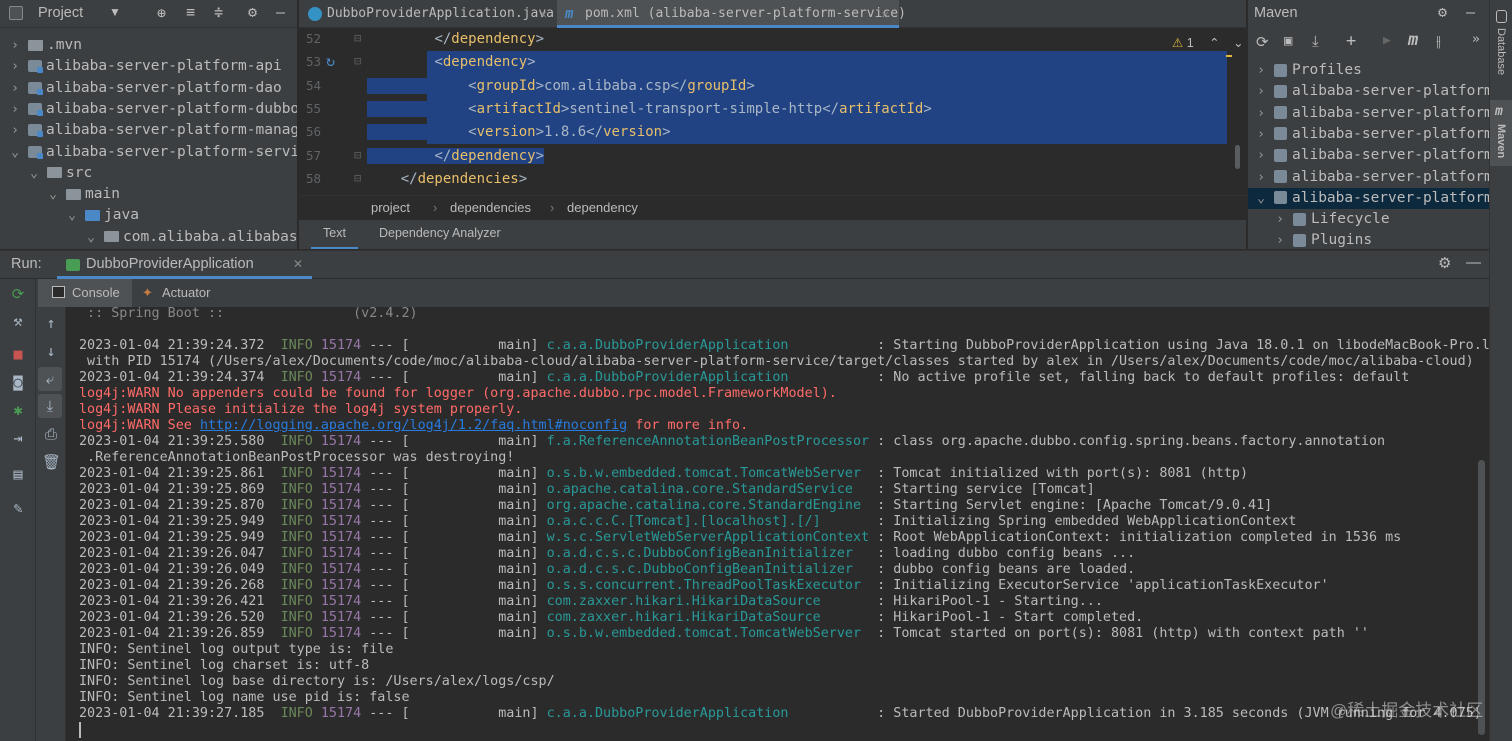  Describe the element at coordinates (148, 130) in the screenshot. I see `project-tree-item: › alibaba-server-platform-manage` at that location.